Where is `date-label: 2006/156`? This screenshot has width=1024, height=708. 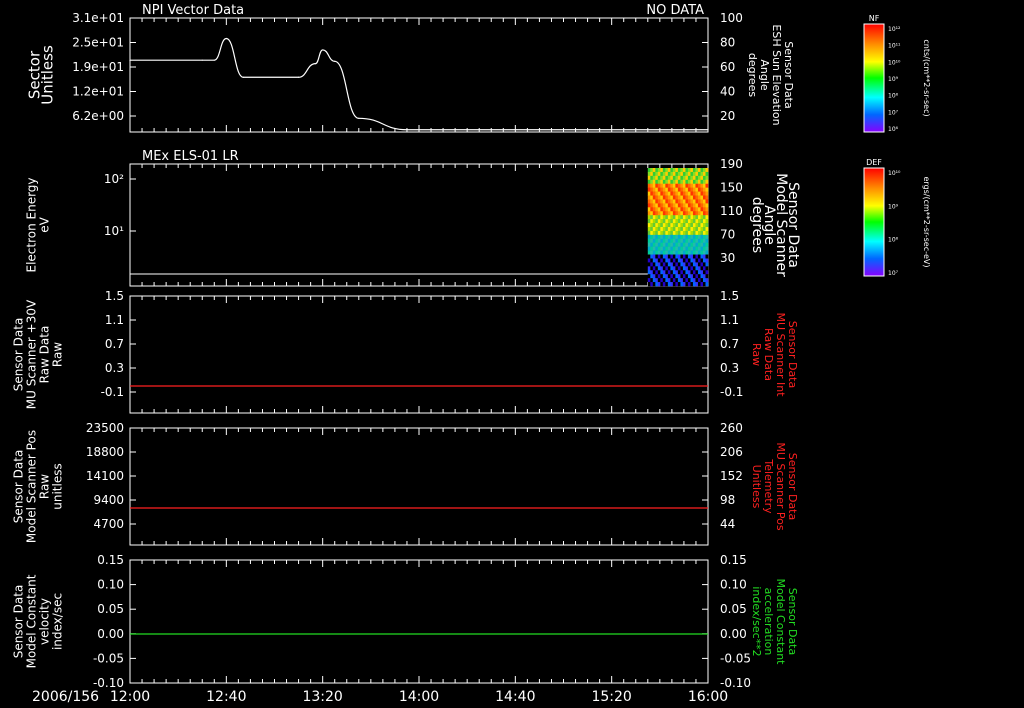 date-label: 2006/156 is located at coordinates (65, 697).